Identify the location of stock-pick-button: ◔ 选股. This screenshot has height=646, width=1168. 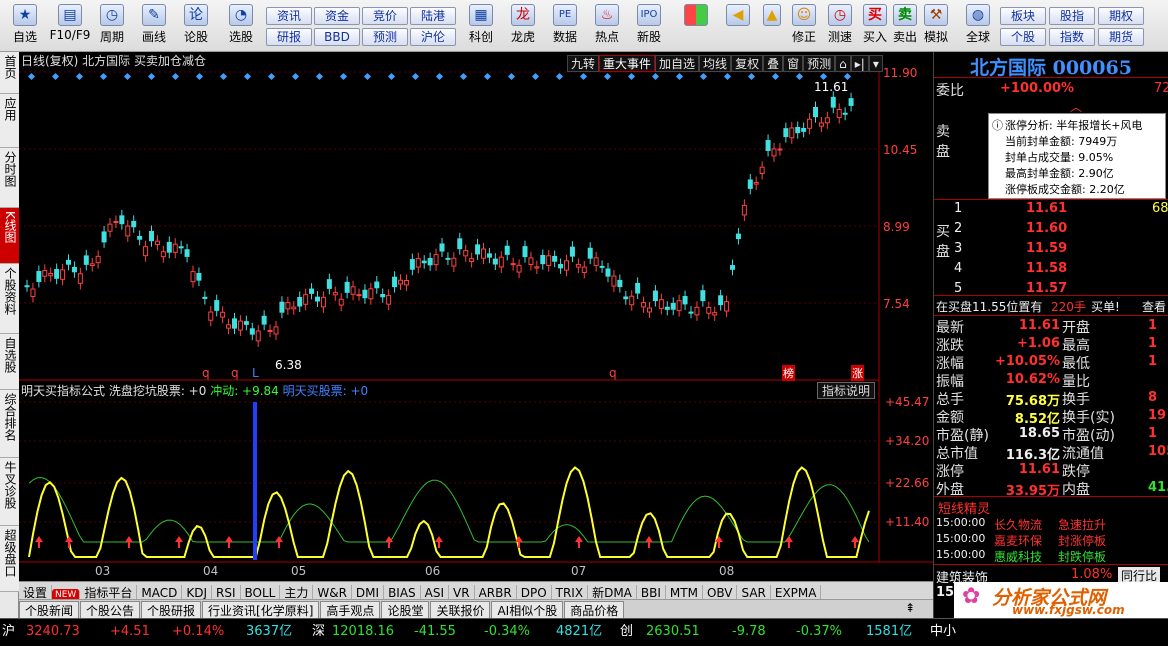
(241, 26).